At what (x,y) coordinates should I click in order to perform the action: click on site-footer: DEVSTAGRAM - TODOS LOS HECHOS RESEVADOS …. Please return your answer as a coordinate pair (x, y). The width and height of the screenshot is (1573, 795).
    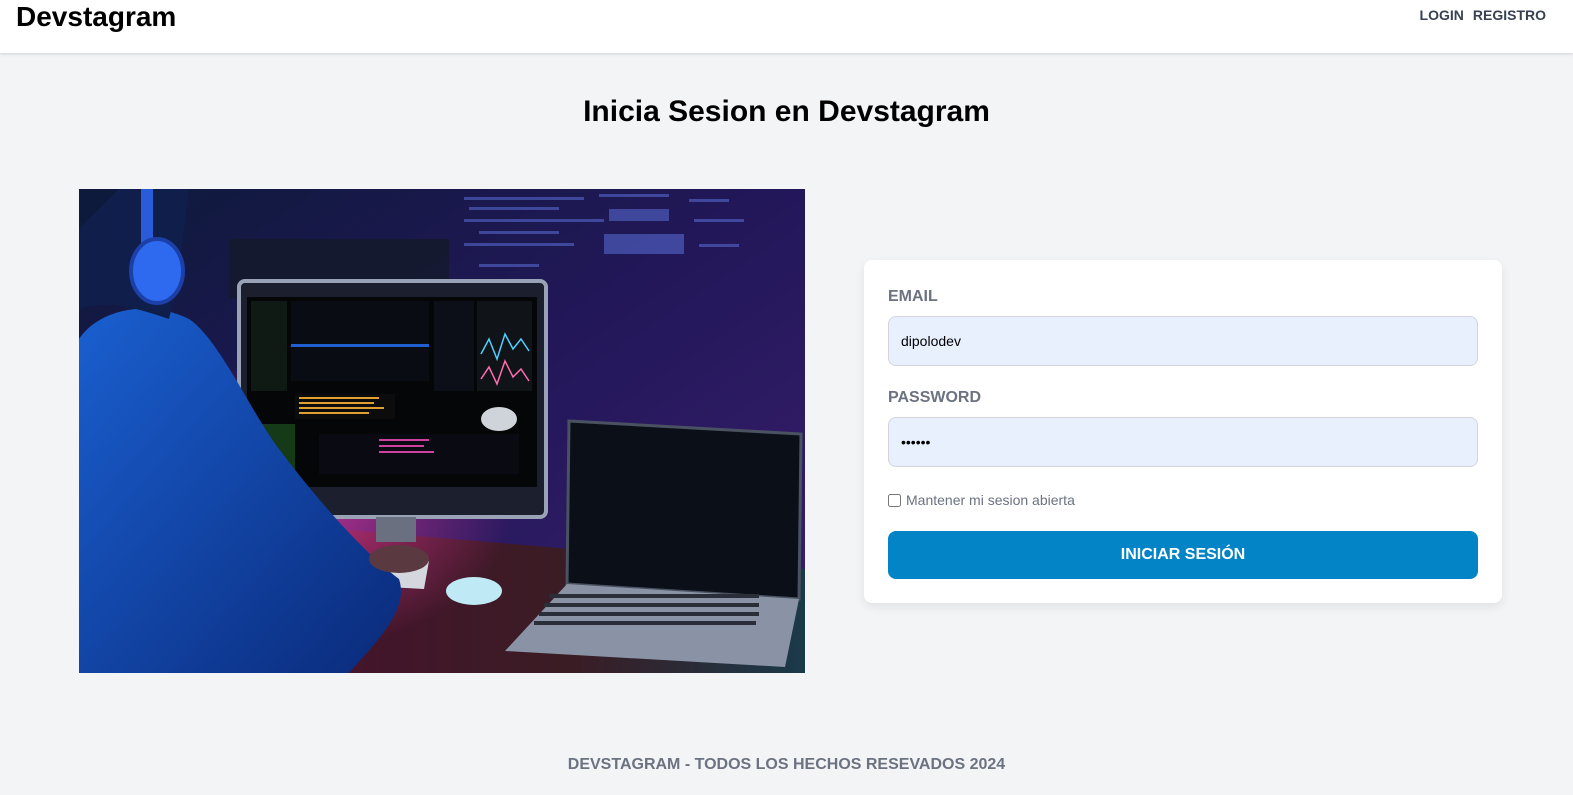
    Looking at the image, I should click on (786, 764).